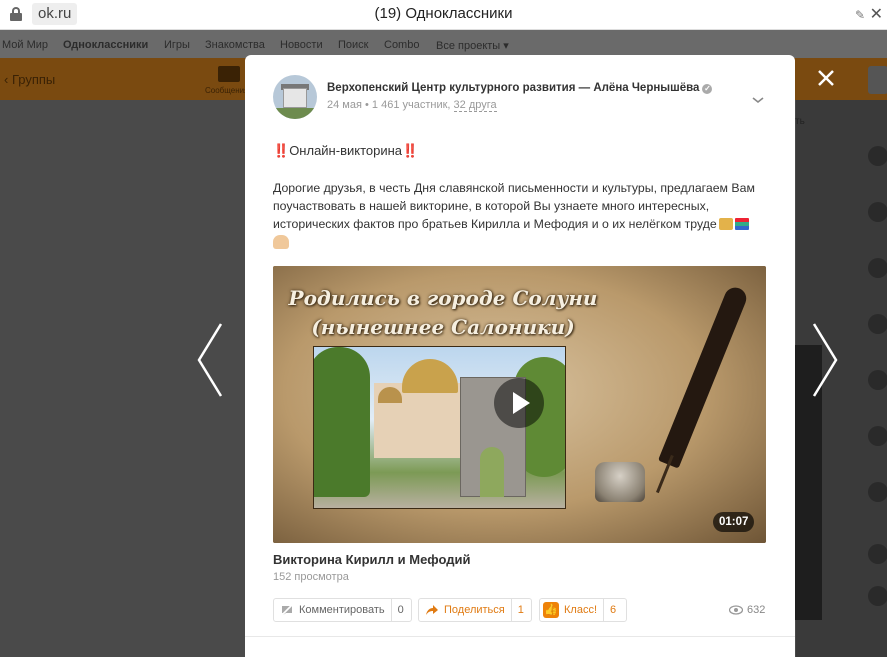 The height and width of the screenshot is (657, 887). Describe the element at coordinates (825, 360) in the screenshot. I see `next-arrow-icon` at that location.